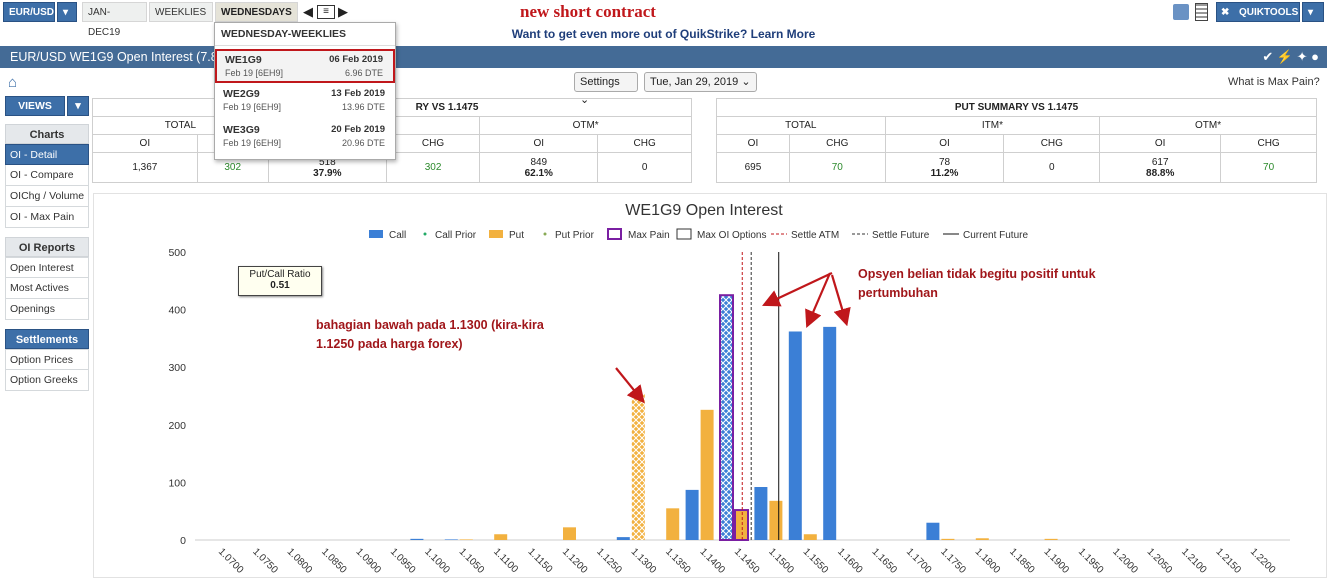 The height and width of the screenshot is (578, 1327). I want to click on put-call-ratio-label: Put/Call Ratio, so click(280, 274).